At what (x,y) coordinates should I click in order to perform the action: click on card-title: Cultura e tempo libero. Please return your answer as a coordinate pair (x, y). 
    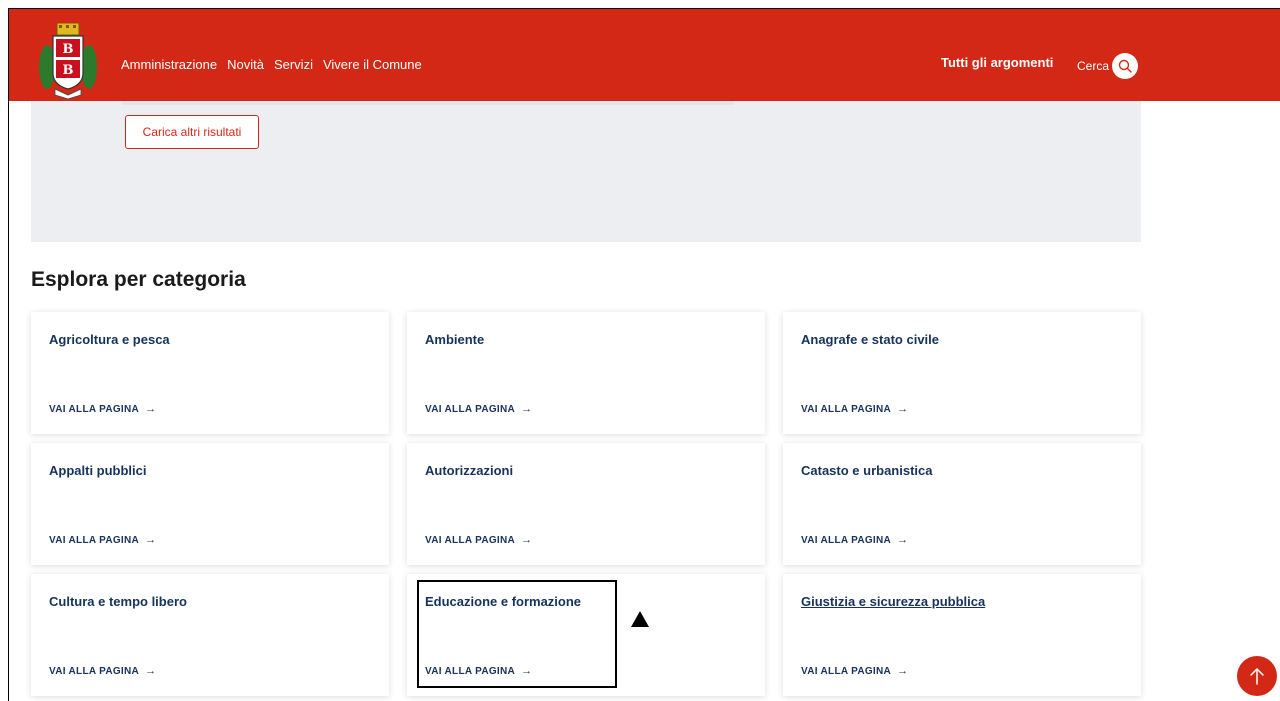
    Looking at the image, I should click on (118, 601).